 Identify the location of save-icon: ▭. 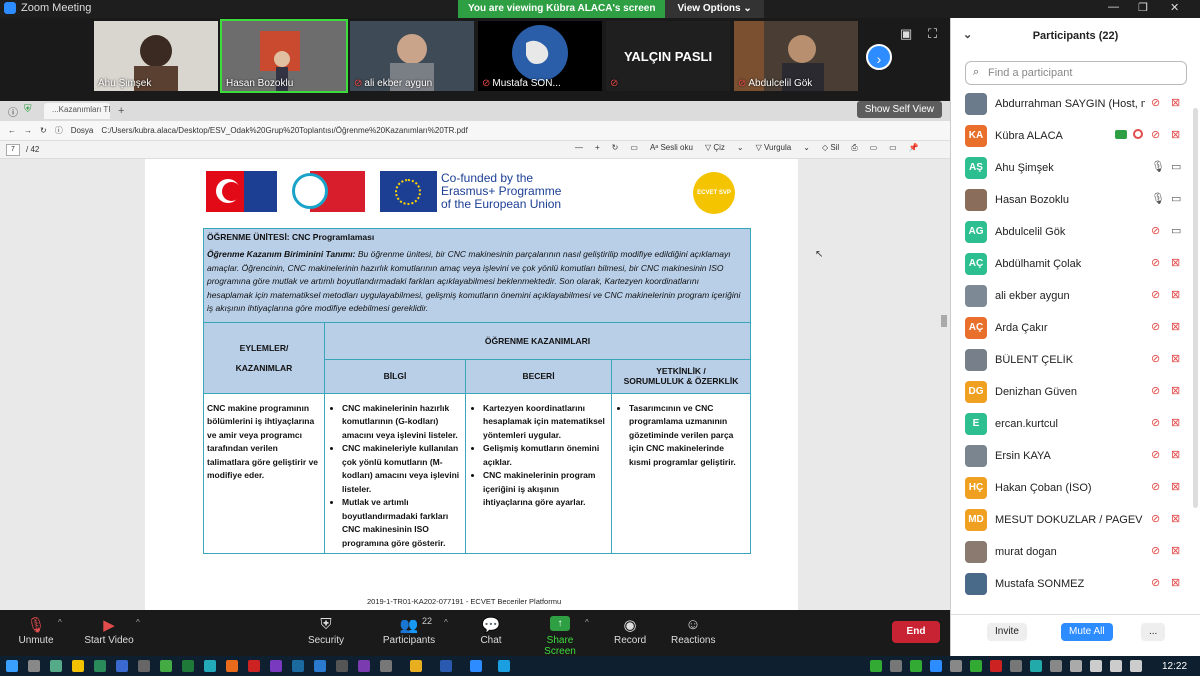
(874, 148).